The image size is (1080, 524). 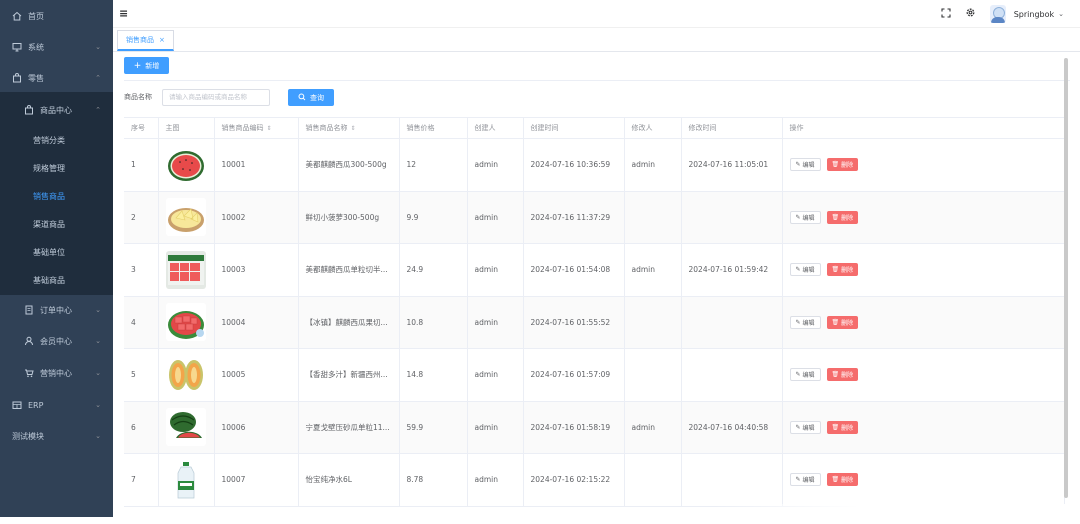 I want to click on sidebar-item-marketing-center: 营销中心 ⌄, so click(x=56, y=373).